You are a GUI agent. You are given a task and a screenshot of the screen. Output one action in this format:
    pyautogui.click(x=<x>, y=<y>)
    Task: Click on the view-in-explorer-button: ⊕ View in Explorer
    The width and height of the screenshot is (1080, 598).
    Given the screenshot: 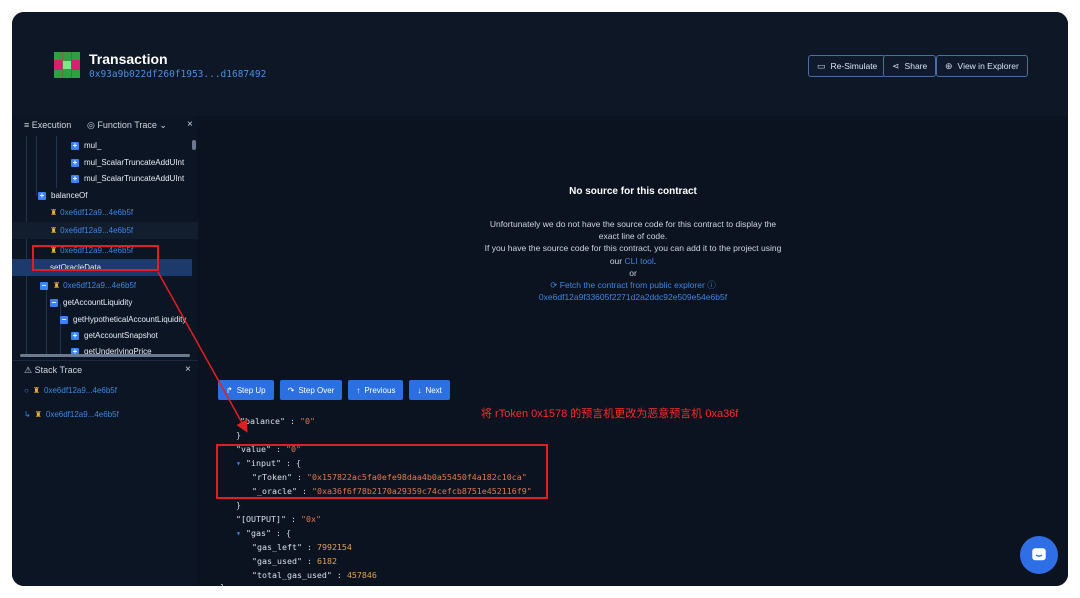 What is the action you would take?
    pyautogui.click(x=982, y=66)
    